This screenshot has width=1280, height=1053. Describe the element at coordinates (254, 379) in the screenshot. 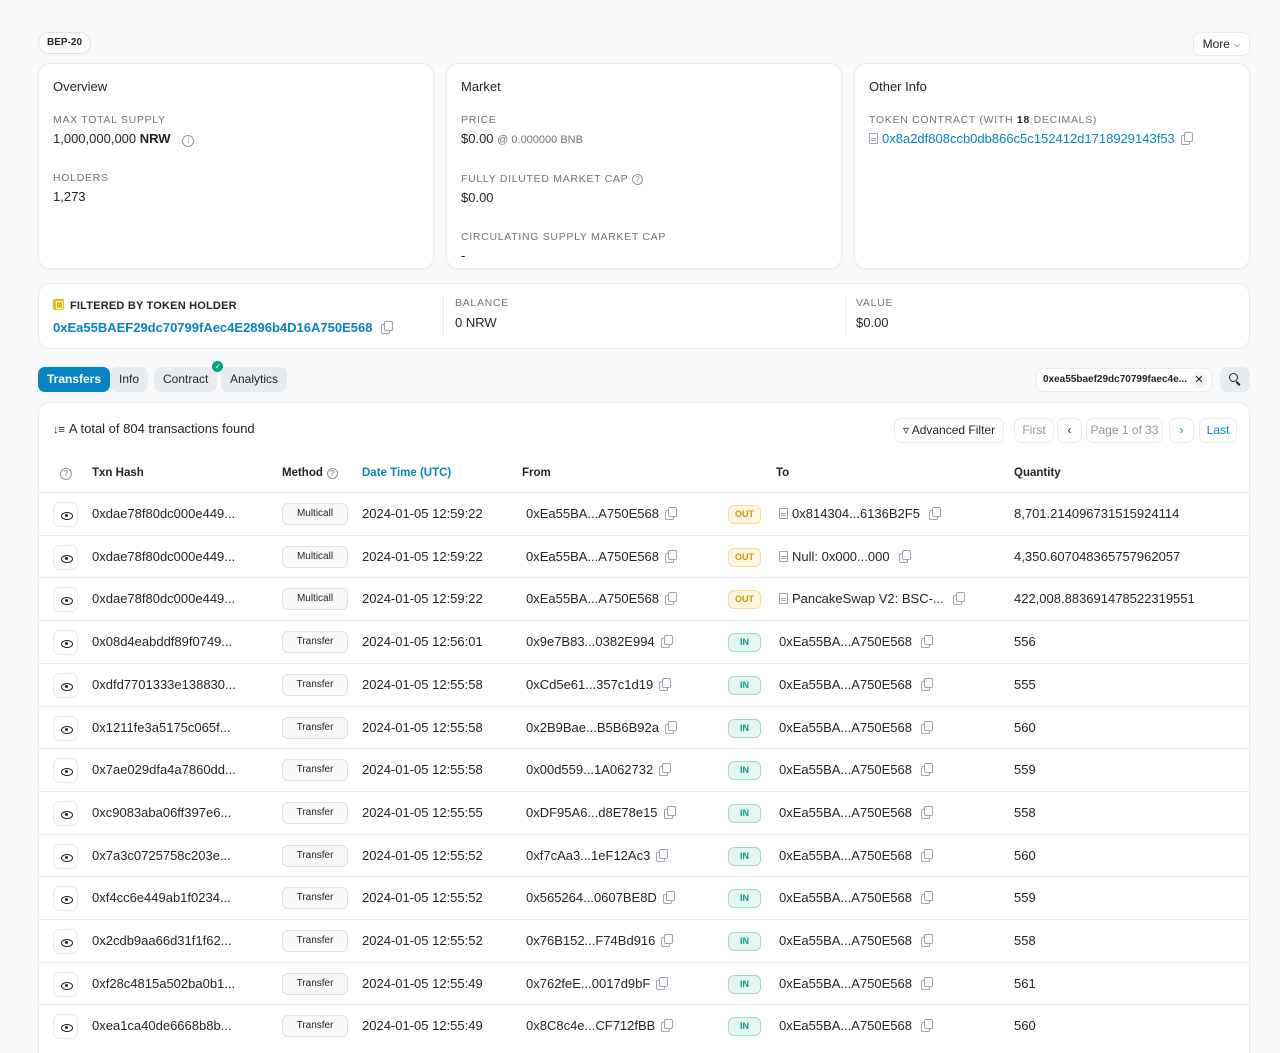

I see `tab-analytics: Analytics` at that location.